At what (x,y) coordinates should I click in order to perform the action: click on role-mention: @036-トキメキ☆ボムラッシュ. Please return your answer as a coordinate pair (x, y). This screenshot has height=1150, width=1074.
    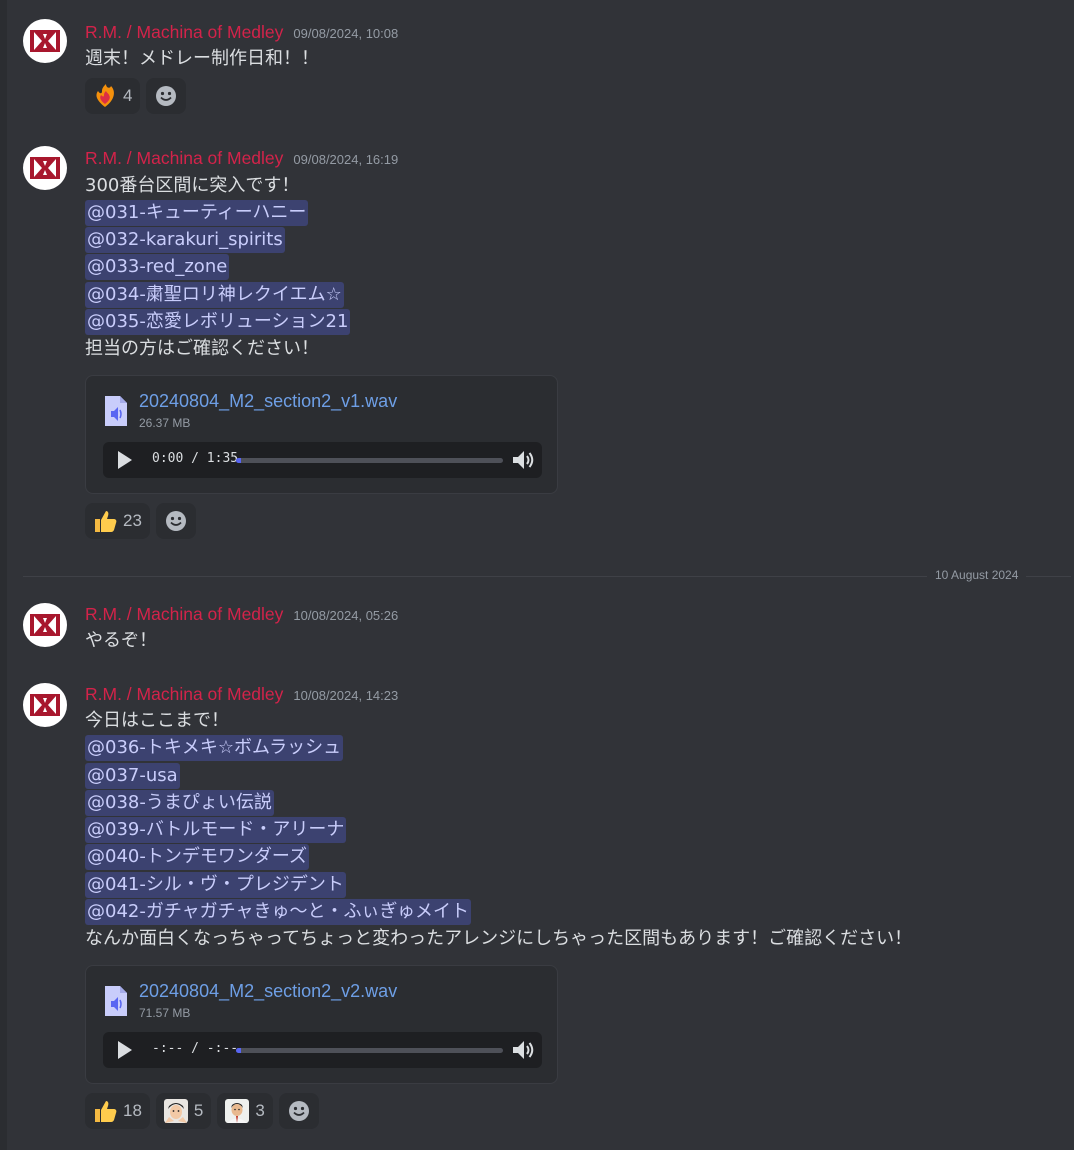
    Looking at the image, I should click on (214, 748).